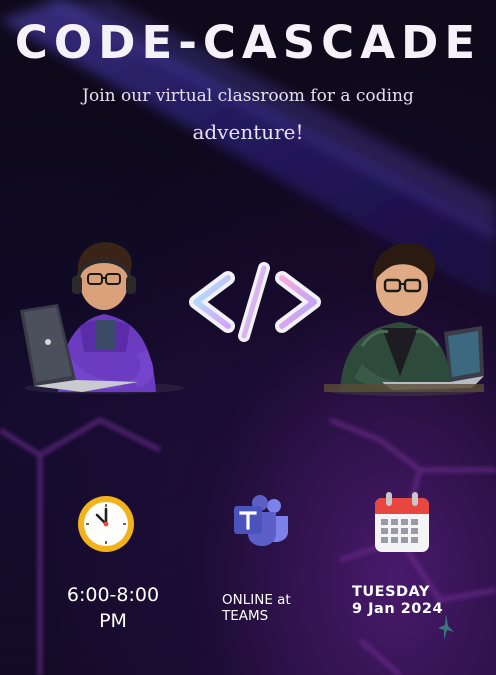 The width and height of the screenshot is (496, 675). What do you see at coordinates (113, 608) in the screenshot?
I see `event-time: 6:00-8:00 PM` at bounding box center [113, 608].